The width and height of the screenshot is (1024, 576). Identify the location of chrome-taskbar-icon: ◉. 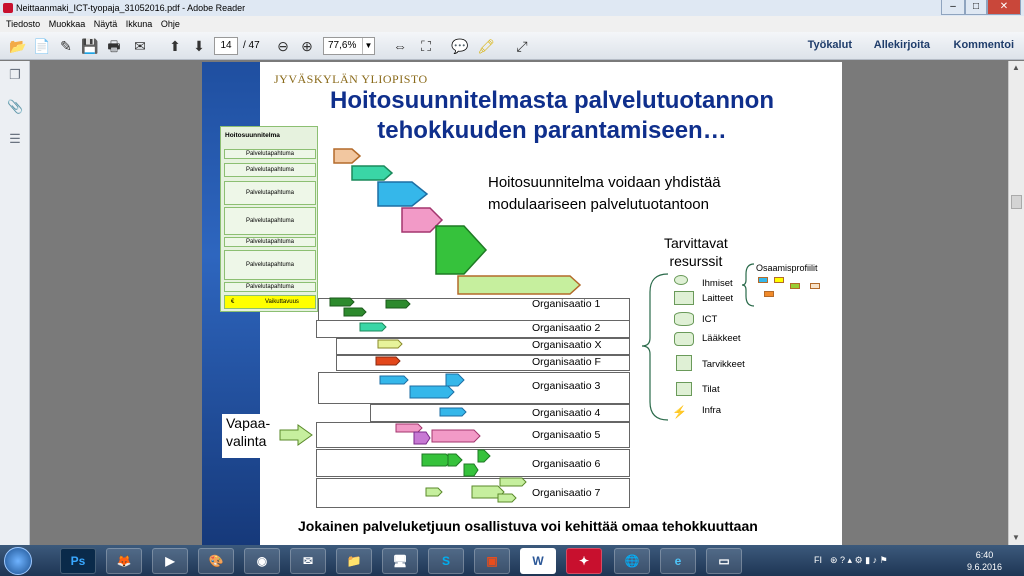
(262, 561).